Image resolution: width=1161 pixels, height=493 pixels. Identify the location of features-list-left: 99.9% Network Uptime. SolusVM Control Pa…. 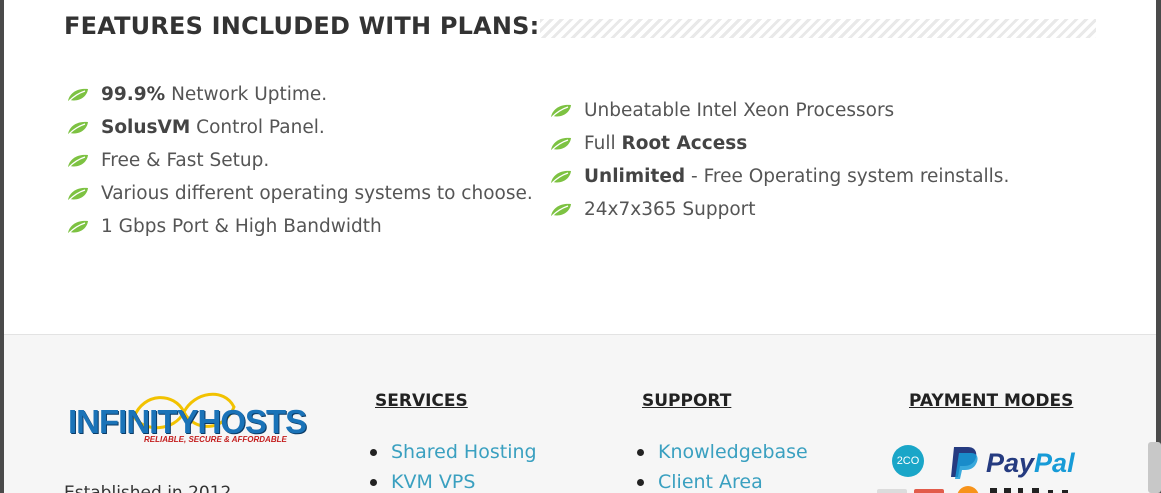
(299, 160).